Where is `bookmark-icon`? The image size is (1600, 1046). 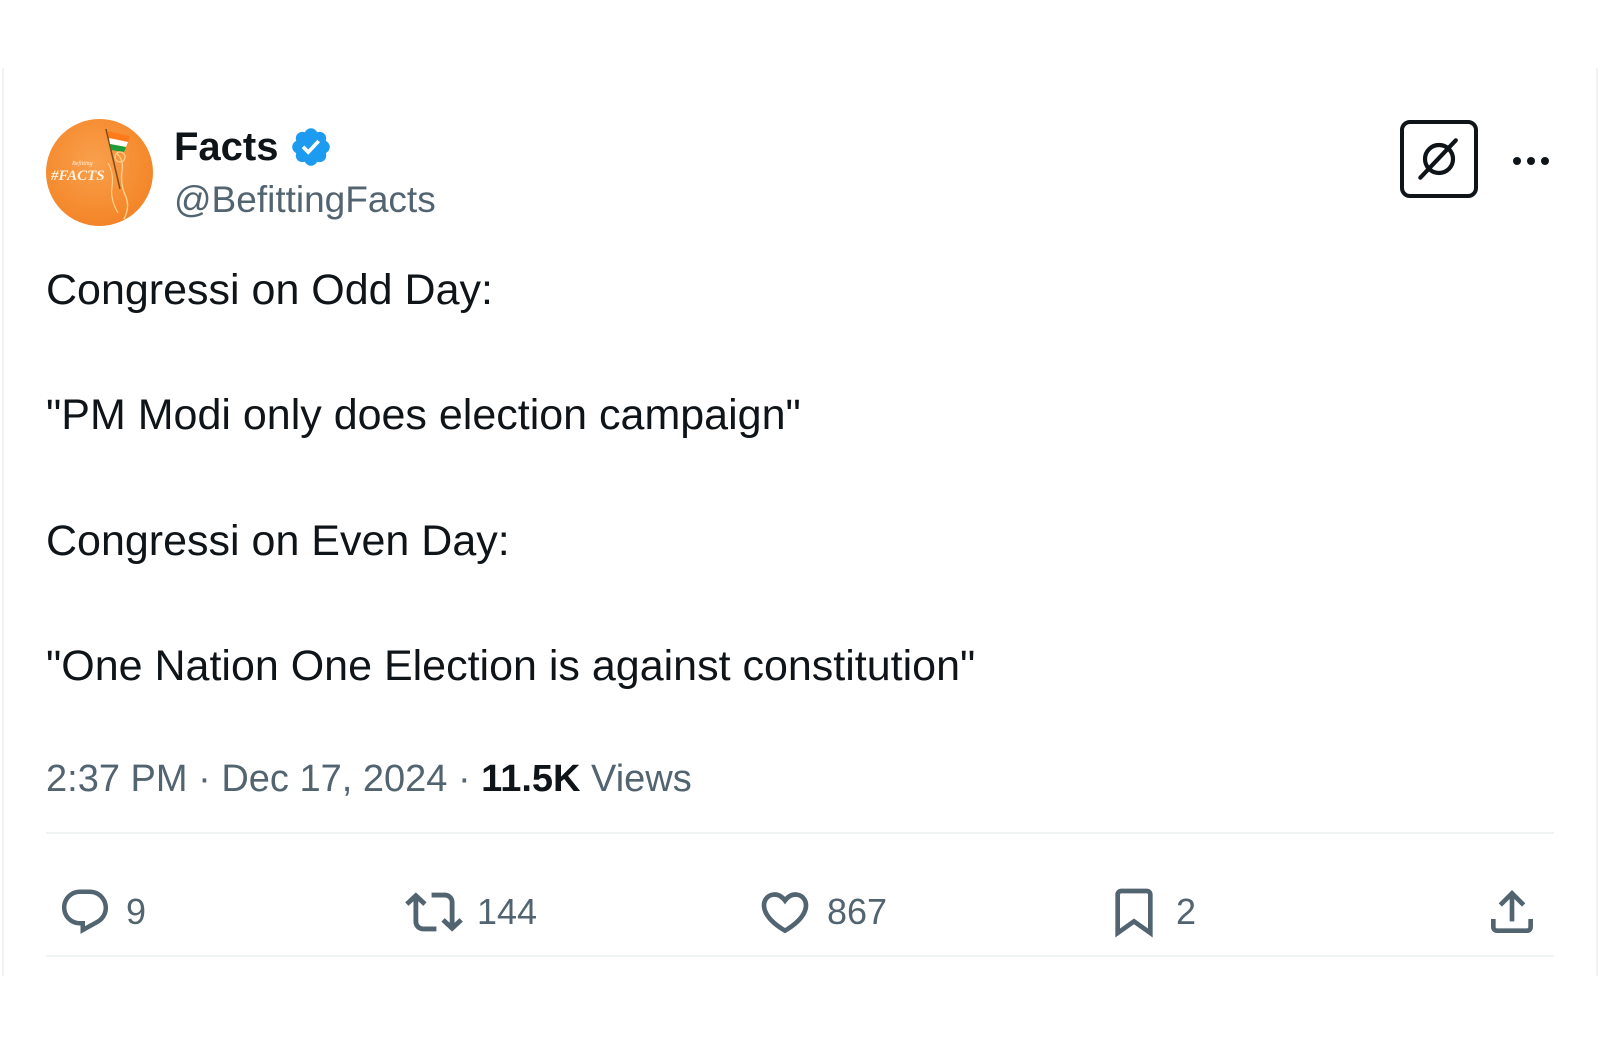 bookmark-icon is located at coordinates (1134, 913).